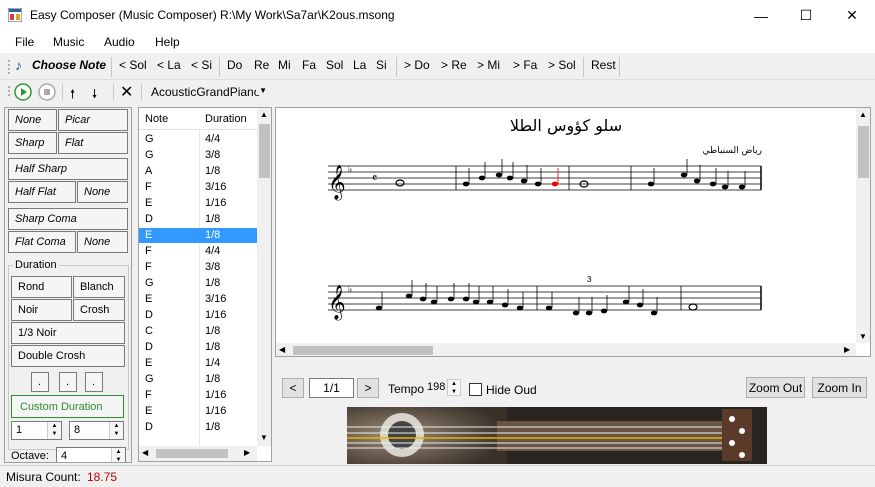 The width and height of the screenshot is (875, 487). What do you see at coordinates (381, 65) in the screenshot?
I see `note-button-si: Si` at bounding box center [381, 65].